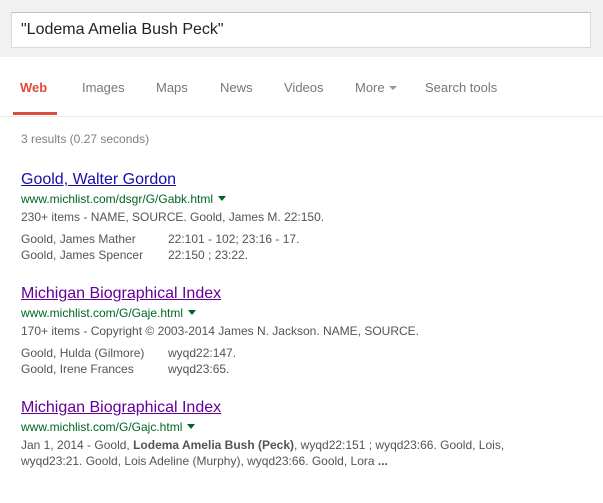  Describe the element at coordinates (78, 239) in the screenshot. I see `row-name: Goold, James Mather` at that location.